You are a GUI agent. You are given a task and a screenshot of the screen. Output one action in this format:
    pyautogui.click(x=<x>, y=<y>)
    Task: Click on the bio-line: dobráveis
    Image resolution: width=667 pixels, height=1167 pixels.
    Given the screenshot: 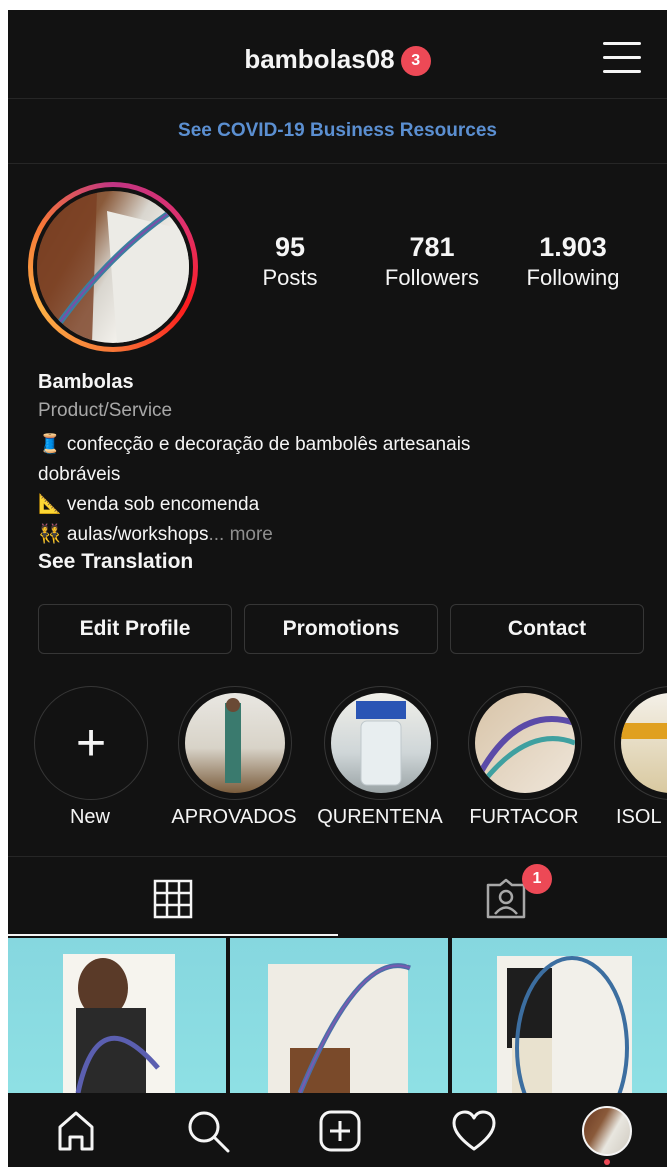 What is the action you would take?
    pyautogui.click(x=79, y=474)
    